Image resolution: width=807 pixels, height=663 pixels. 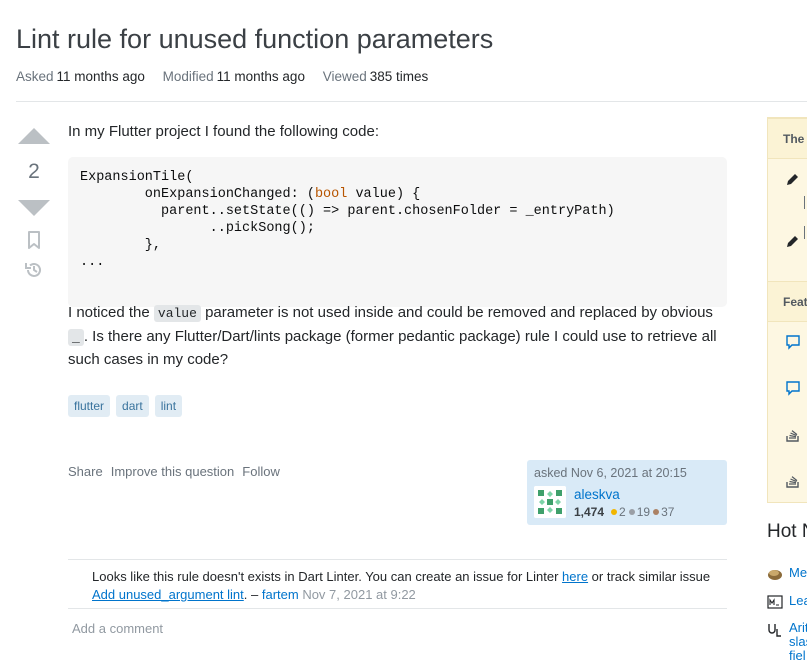 What do you see at coordinates (254, 39) in the screenshot?
I see `question-title: Lint rule for unused function parameters` at bounding box center [254, 39].